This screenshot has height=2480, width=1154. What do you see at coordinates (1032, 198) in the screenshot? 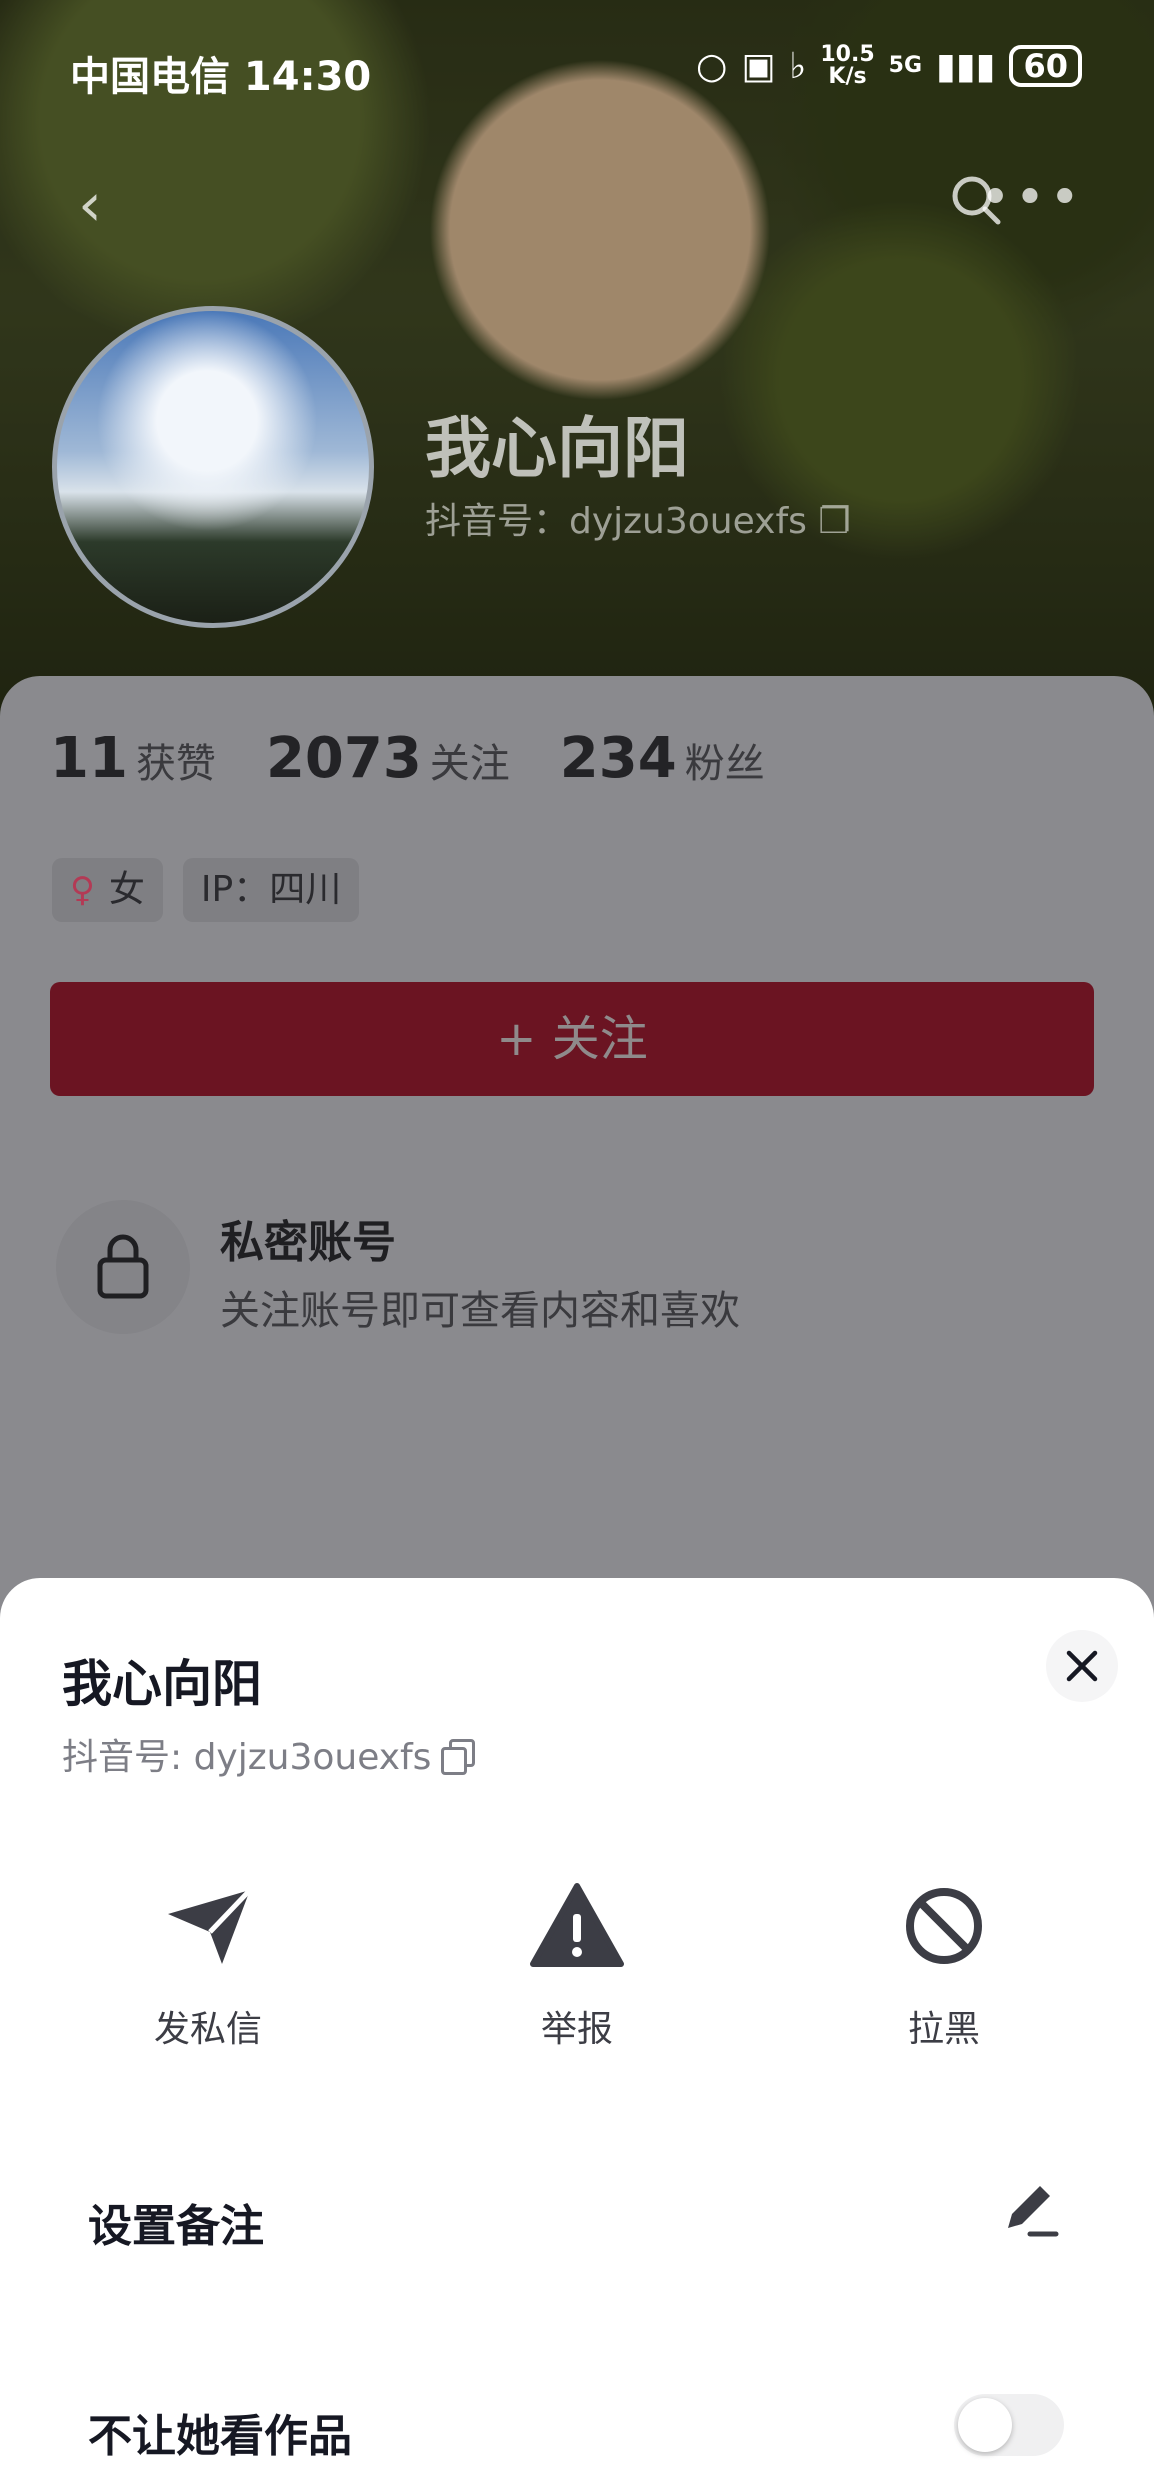
I see `more-options-icon: •••` at bounding box center [1032, 198].